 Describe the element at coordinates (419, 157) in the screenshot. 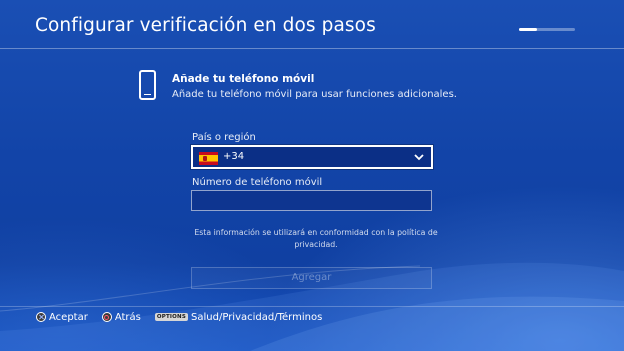

I see `chevron-down-icon` at that location.